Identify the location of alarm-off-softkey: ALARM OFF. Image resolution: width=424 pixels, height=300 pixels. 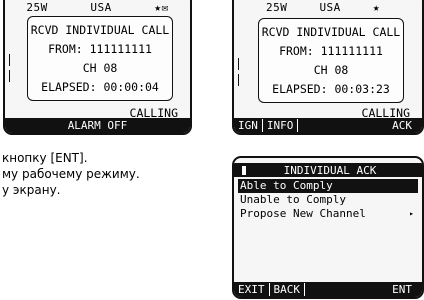
(98, 125).